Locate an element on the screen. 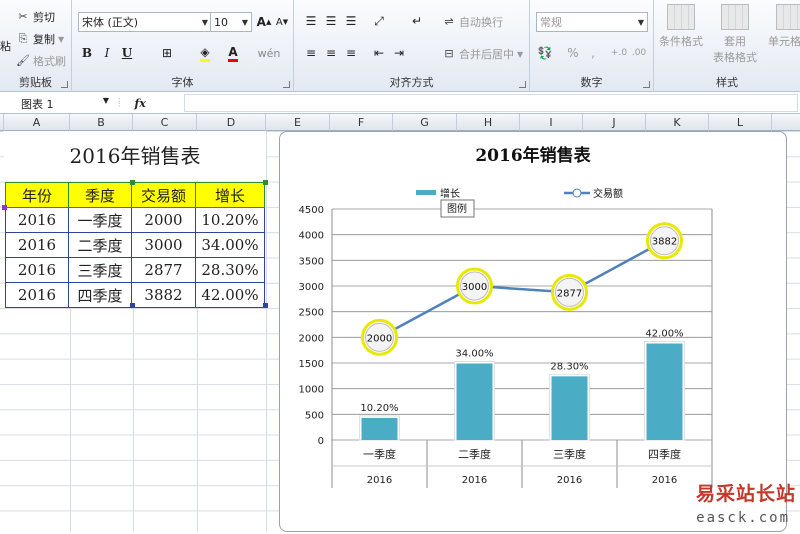  cell-amount: 2000 is located at coordinates (163, 220).